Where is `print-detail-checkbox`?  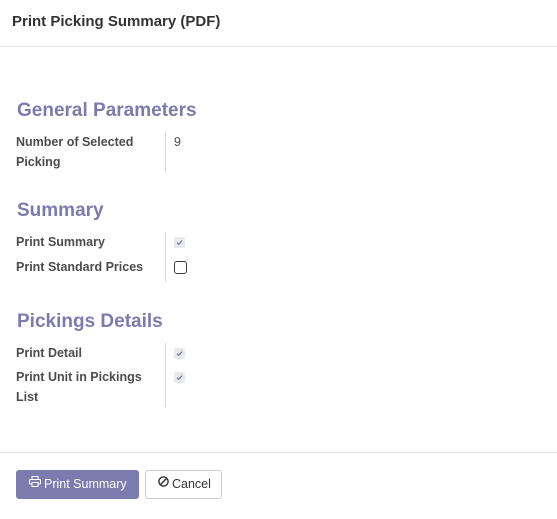
print-detail-checkbox is located at coordinates (179, 353).